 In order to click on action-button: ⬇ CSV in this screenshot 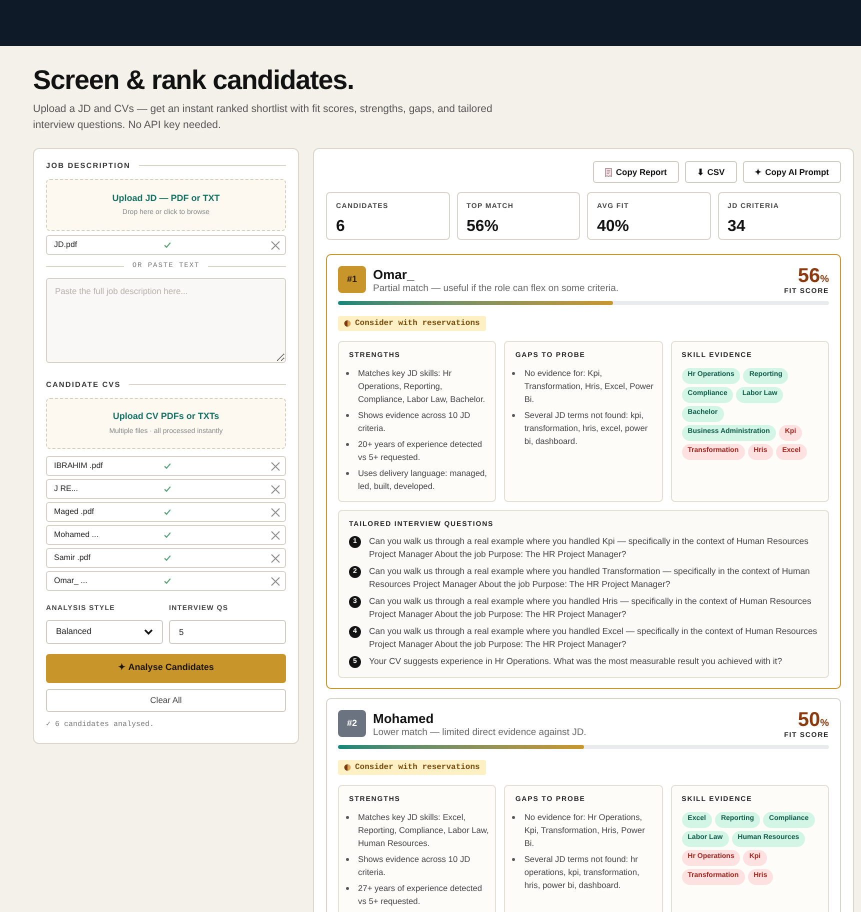, I will do `click(710, 172)`.